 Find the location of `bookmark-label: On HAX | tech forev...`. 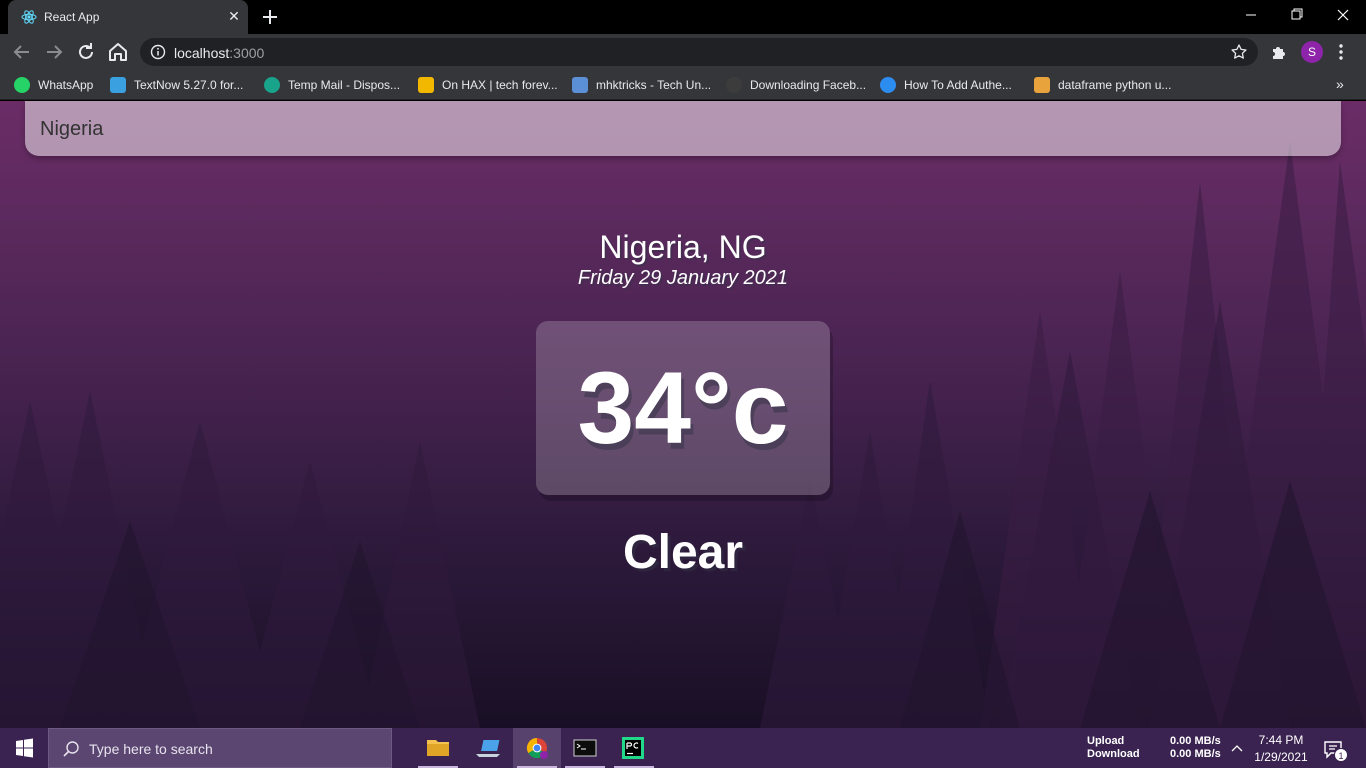

bookmark-label: On HAX | tech forev... is located at coordinates (500, 85).